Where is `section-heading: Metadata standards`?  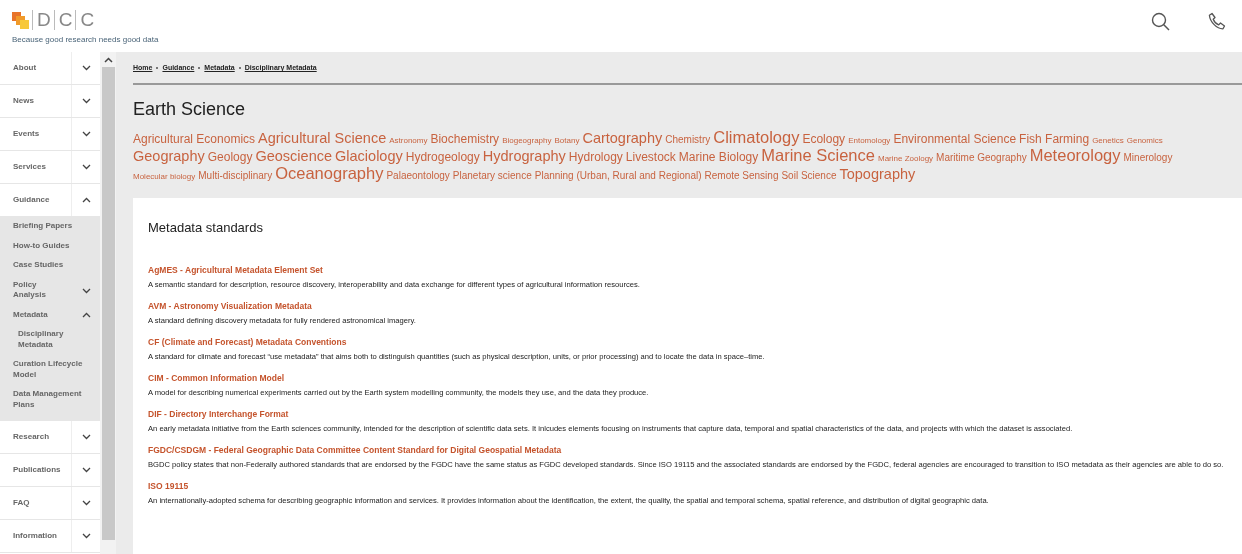
section-heading: Metadata standards is located at coordinates (206, 227).